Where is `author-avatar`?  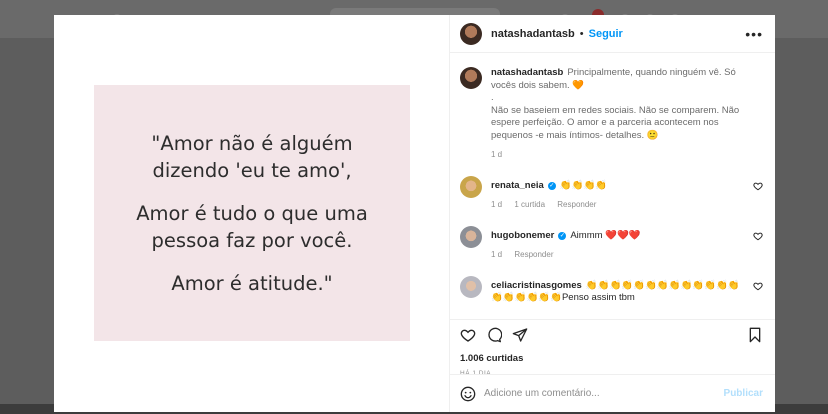 author-avatar is located at coordinates (471, 33).